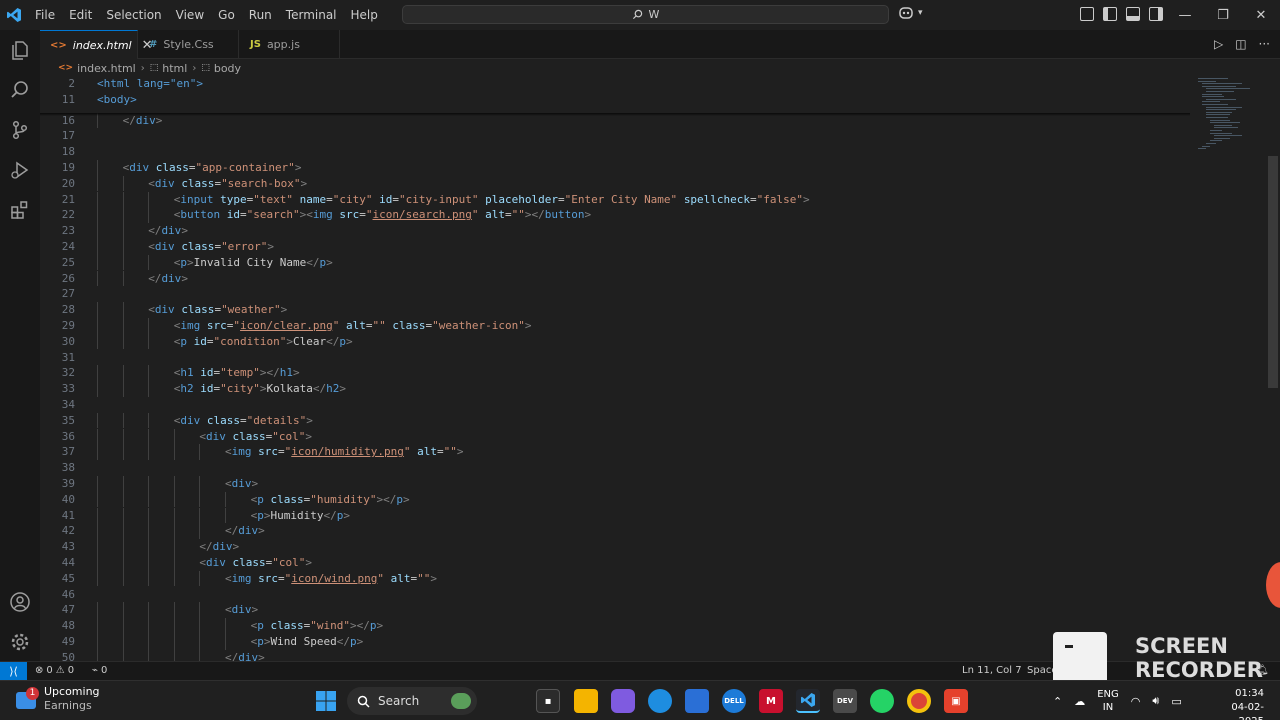 The height and width of the screenshot is (720, 1280). I want to click on code-line: 33 <h2 id="city">Kolkata</h2>, so click(615, 389).